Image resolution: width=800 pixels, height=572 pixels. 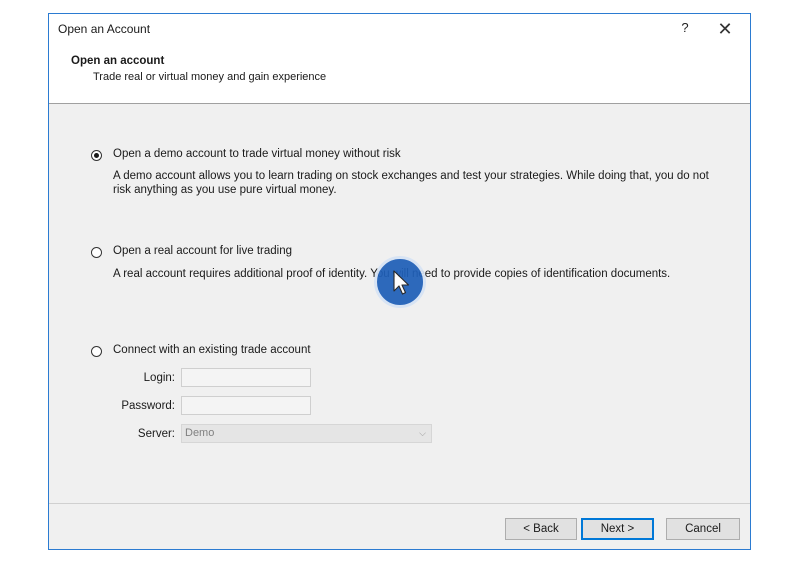 What do you see at coordinates (200, 433) in the screenshot?
I see `server-selected-value: Demo` at bounding box center [200, 433].